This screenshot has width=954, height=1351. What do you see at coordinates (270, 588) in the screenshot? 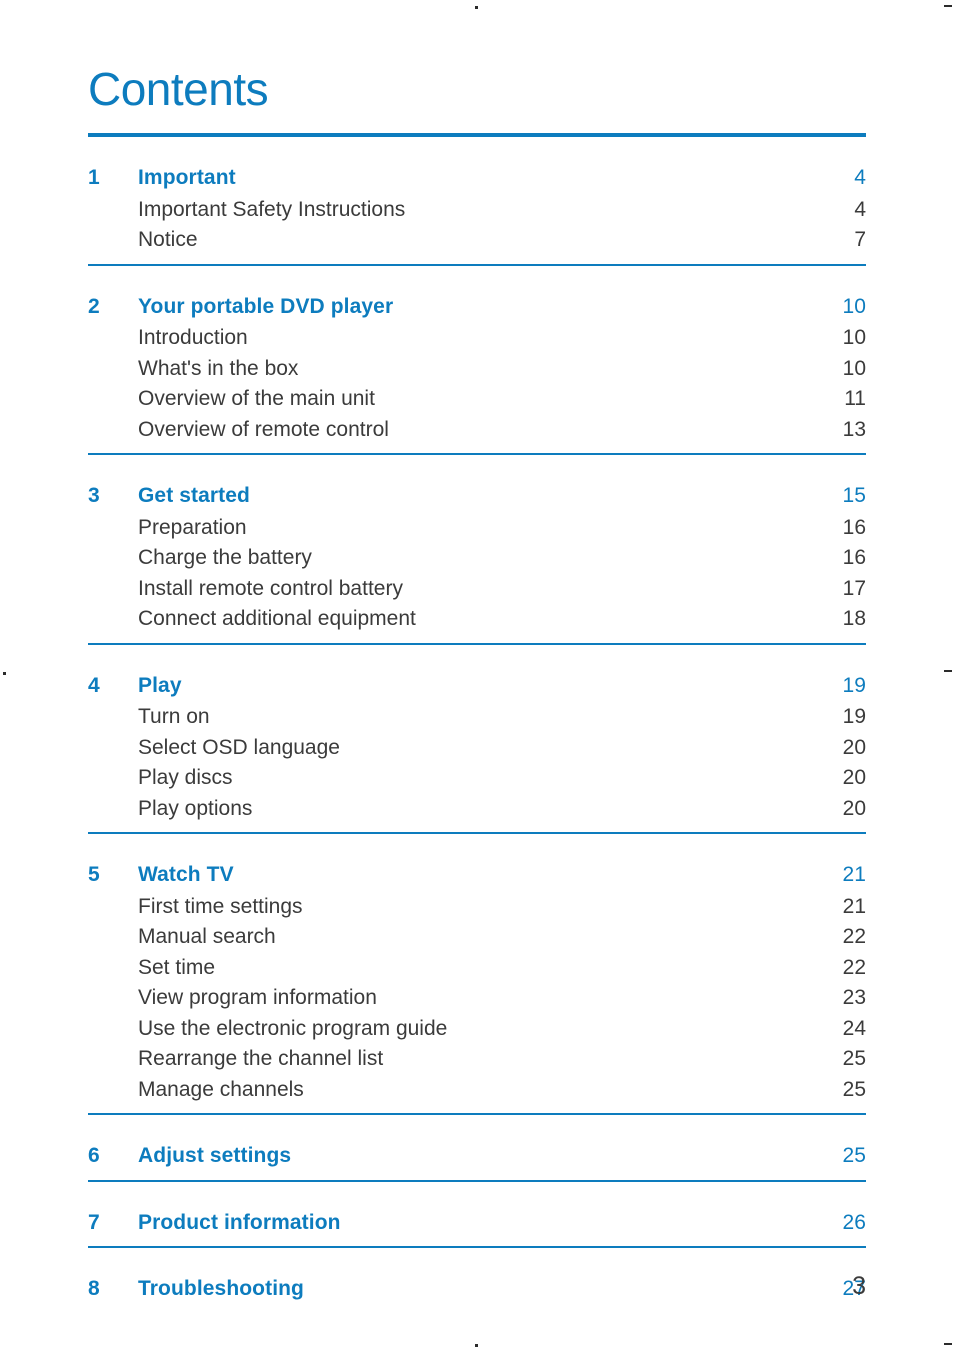
I see `toc-subitem-label: Install remote control battery` at bounding box center [270, 588].